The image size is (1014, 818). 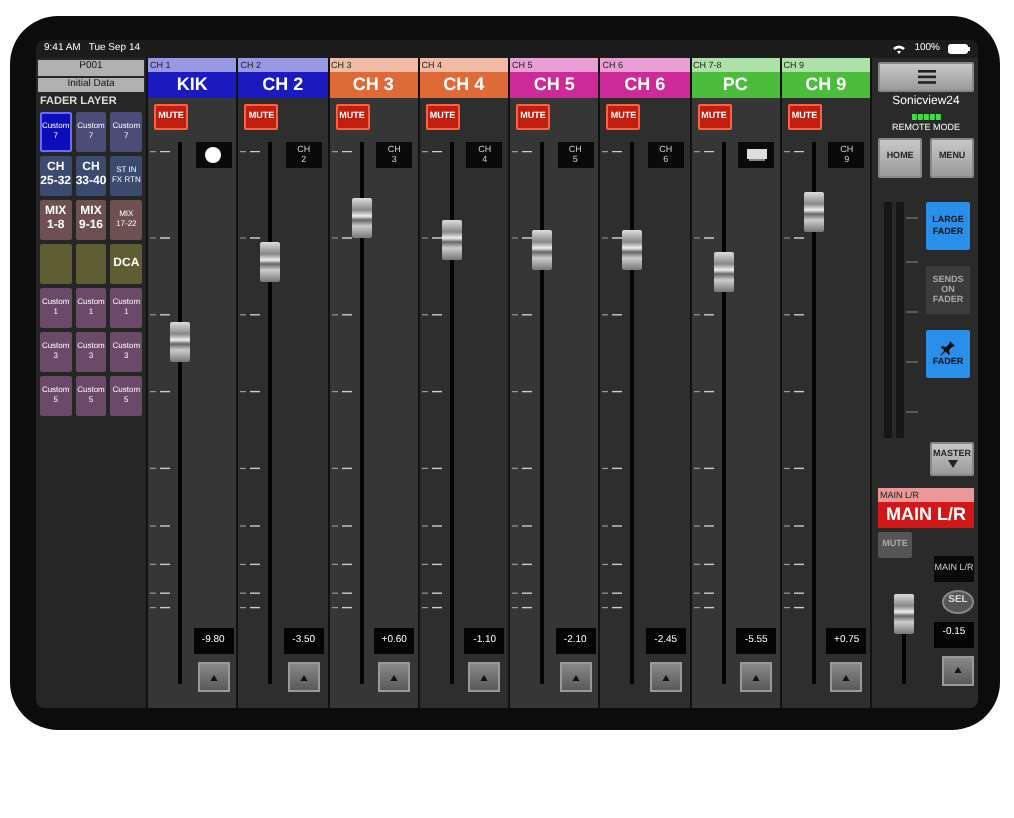 What do you see at coordinates (213, 155) in the screenshot?
I see `circle-icon` at bounding box center [213, 155].